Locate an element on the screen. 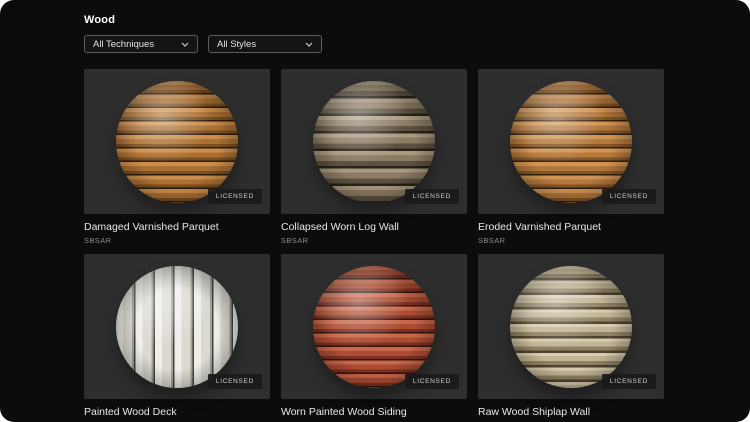  material-name: Damaged Varnished Parquet is located at coordinates (151, 227).